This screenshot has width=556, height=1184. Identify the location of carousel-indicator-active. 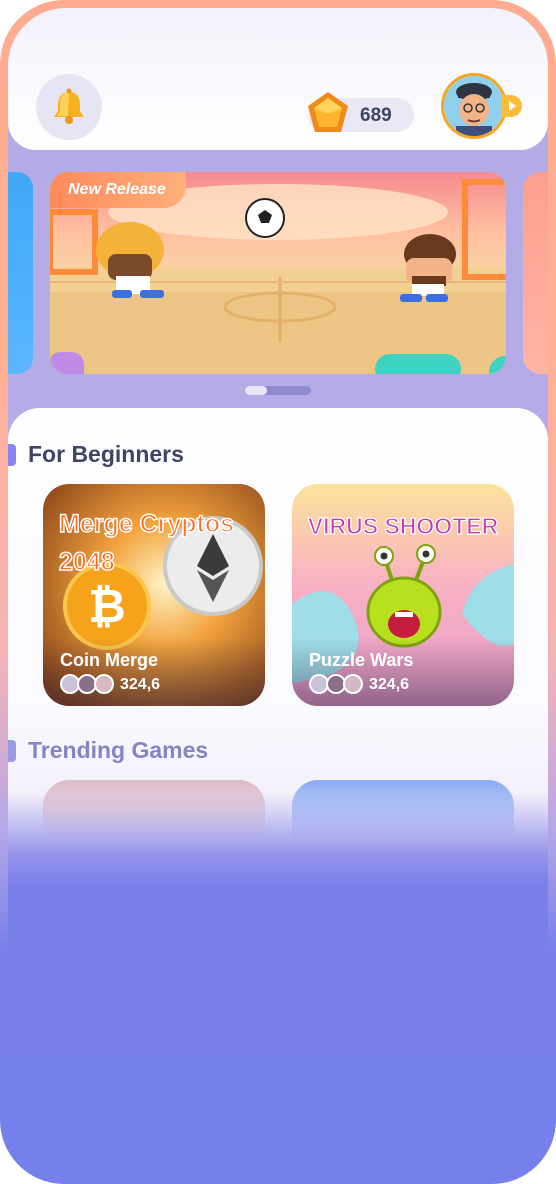
(256, 390).